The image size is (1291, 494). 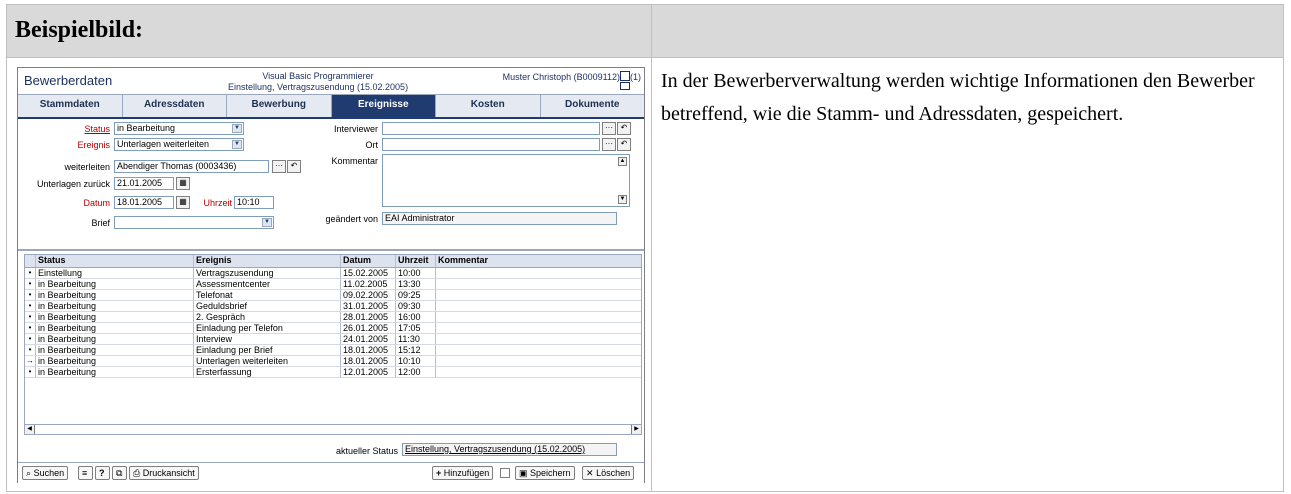 What do you see at coordinates (416, 284) in the screenshot?
I see `uhrzeit-cell: 13:30` at bounding box center [416, 284].